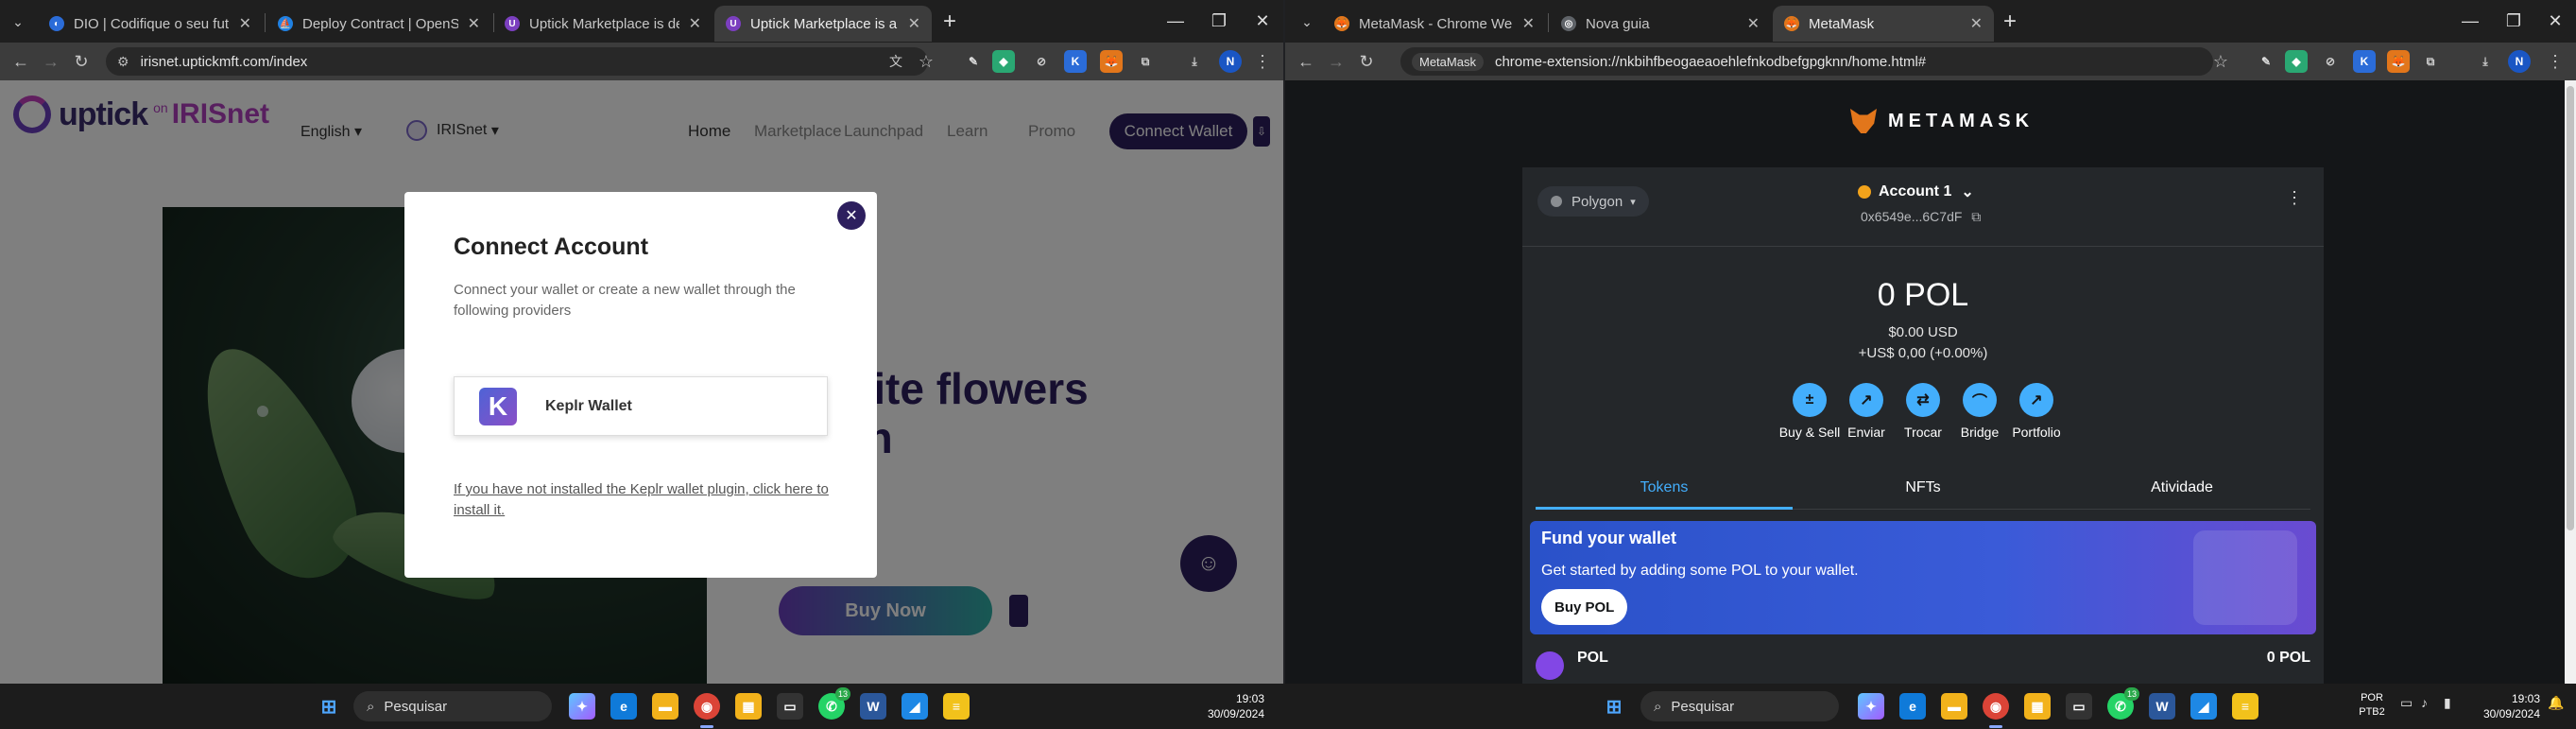 The width and height of the screenshot is (2576, 729). What do you see at coordinates (378, 24) in the screenshot?
I see `tab-opensea: ⛵ Deploy Contract | OpenSea ✕` at bounding box center [378, 24].